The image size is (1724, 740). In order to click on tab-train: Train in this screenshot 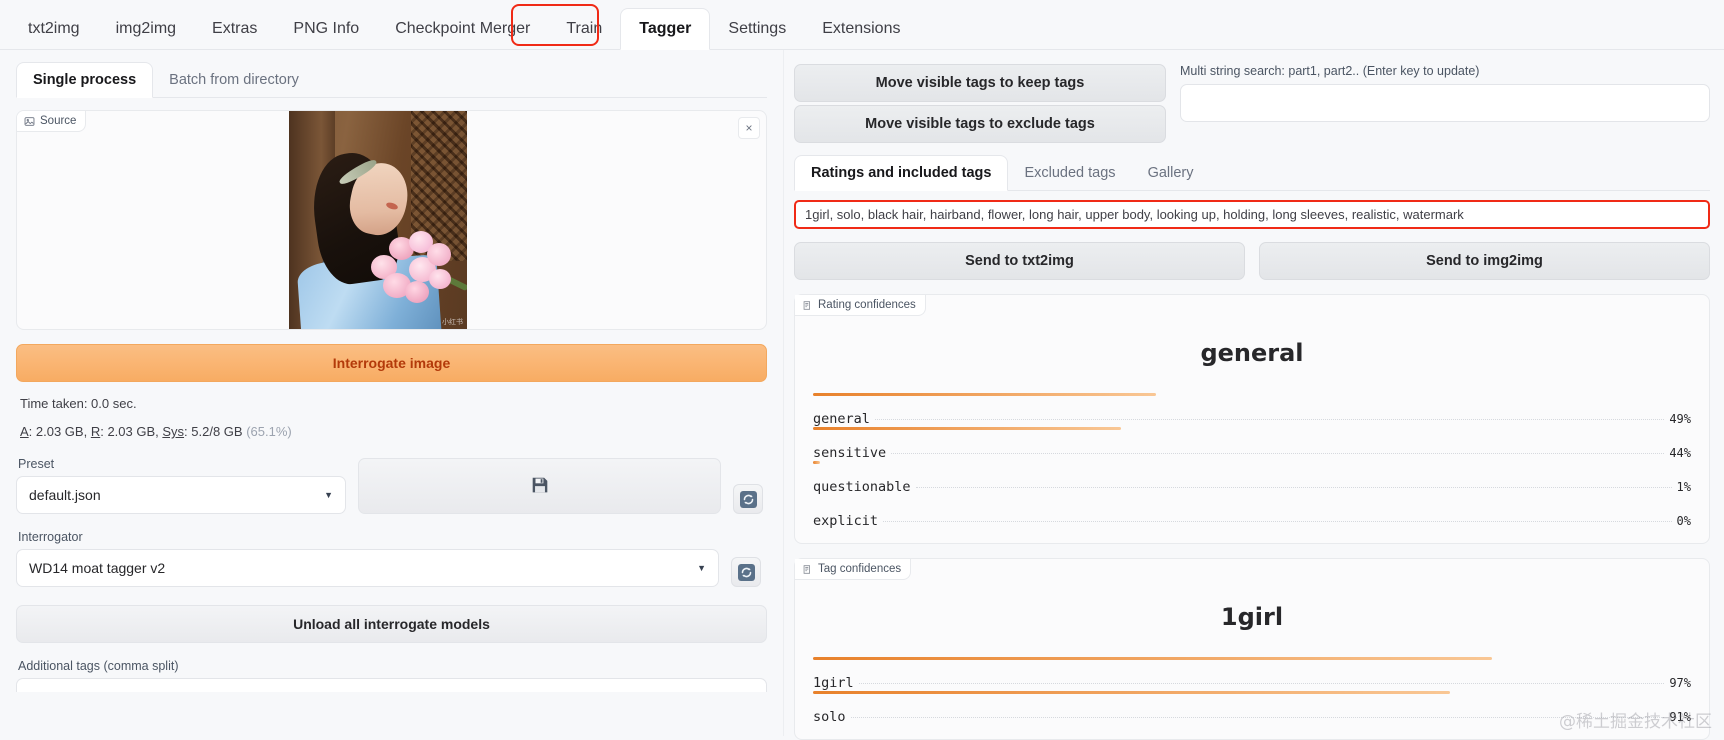, I will do `click(584, 35)`.